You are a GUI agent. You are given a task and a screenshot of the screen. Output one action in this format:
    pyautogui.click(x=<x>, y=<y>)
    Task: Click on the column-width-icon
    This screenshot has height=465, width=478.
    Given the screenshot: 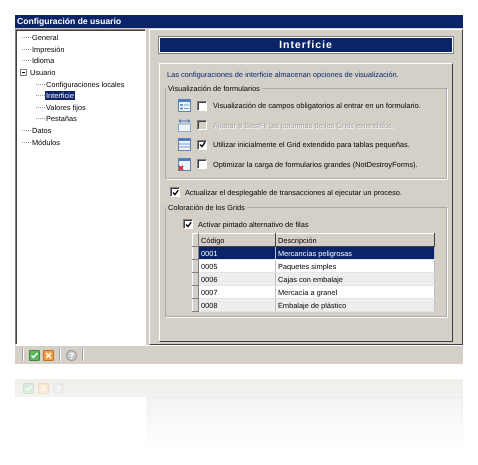 What is the action you would take?
    pyautogui.click(x=184, y=125)
    